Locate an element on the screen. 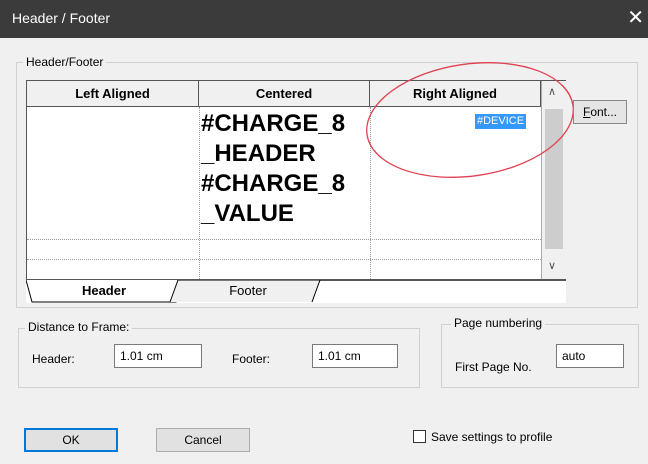  ok-button: OK is located at coordinates (71, 440).